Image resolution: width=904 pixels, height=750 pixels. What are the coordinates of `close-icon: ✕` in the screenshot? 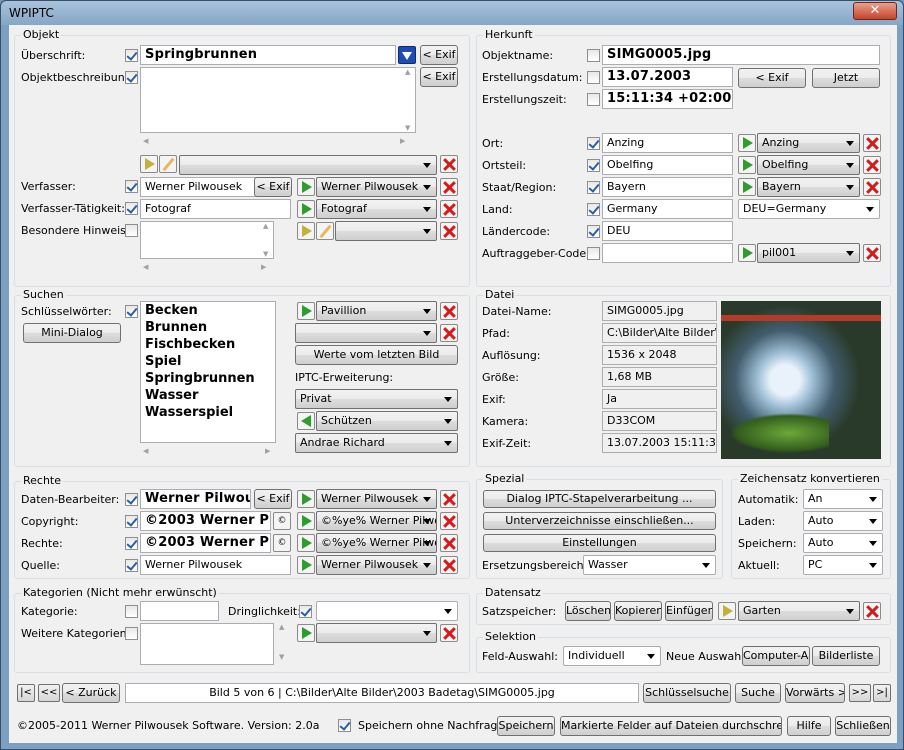 It's located at (875, 11).